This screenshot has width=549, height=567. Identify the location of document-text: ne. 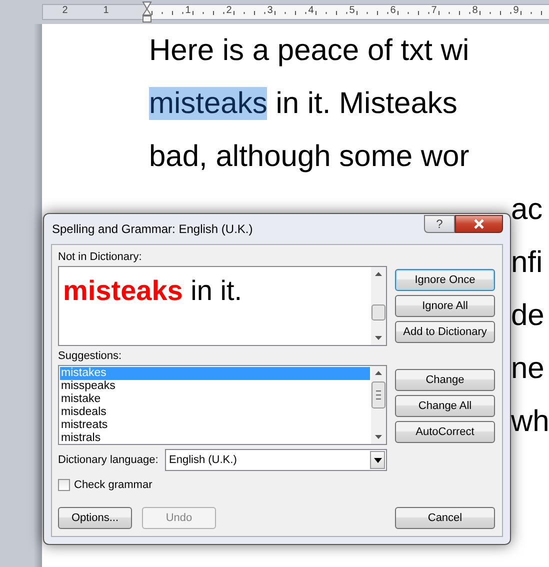
(527, 368).